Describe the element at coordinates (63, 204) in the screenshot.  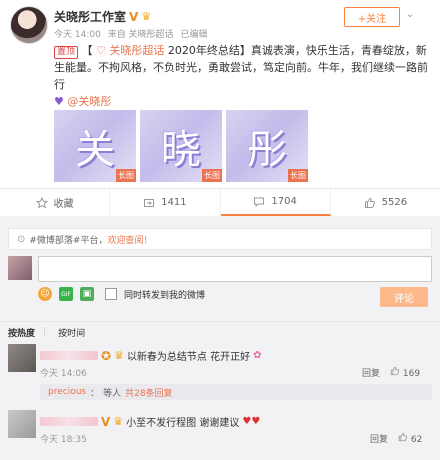
I see `favorite-label: 收藏` at that location.